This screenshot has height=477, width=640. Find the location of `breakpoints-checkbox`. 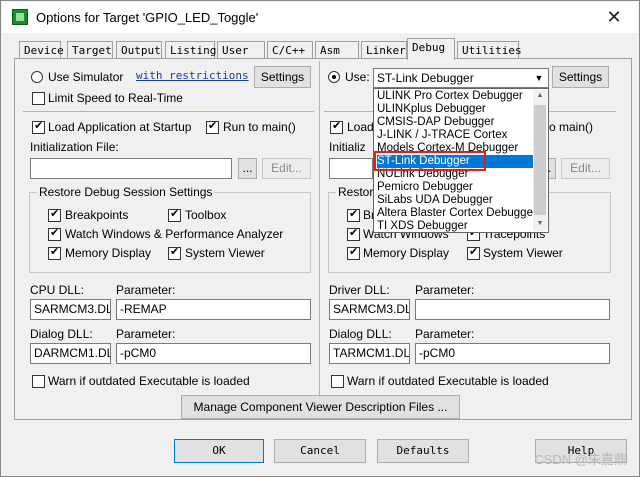

breakpoints-checkbox is located at coordinates (54, 214).